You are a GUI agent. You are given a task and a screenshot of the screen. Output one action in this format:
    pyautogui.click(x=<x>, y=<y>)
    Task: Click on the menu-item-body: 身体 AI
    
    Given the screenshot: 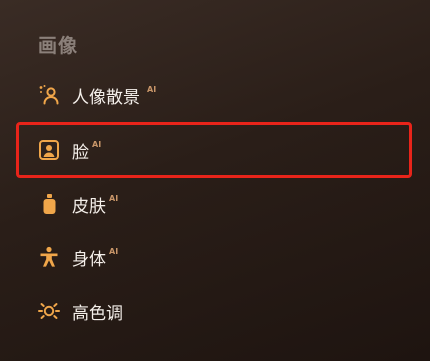 What is the action you would take?
    pyautogui.click(x=78, y=257)
    